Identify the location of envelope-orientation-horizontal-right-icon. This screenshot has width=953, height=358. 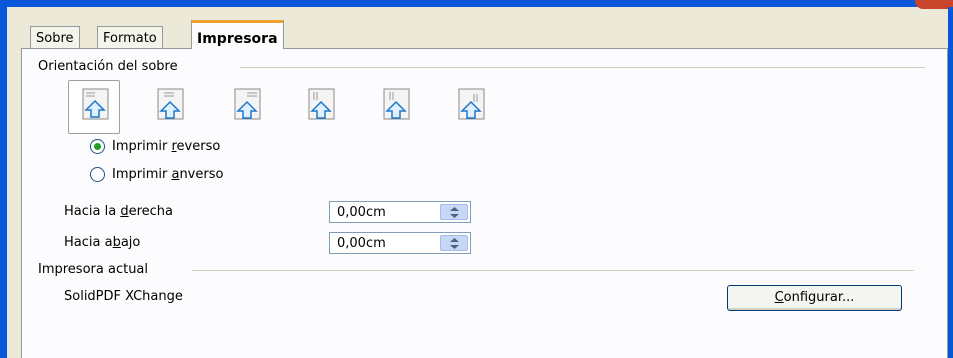
(247, 104).